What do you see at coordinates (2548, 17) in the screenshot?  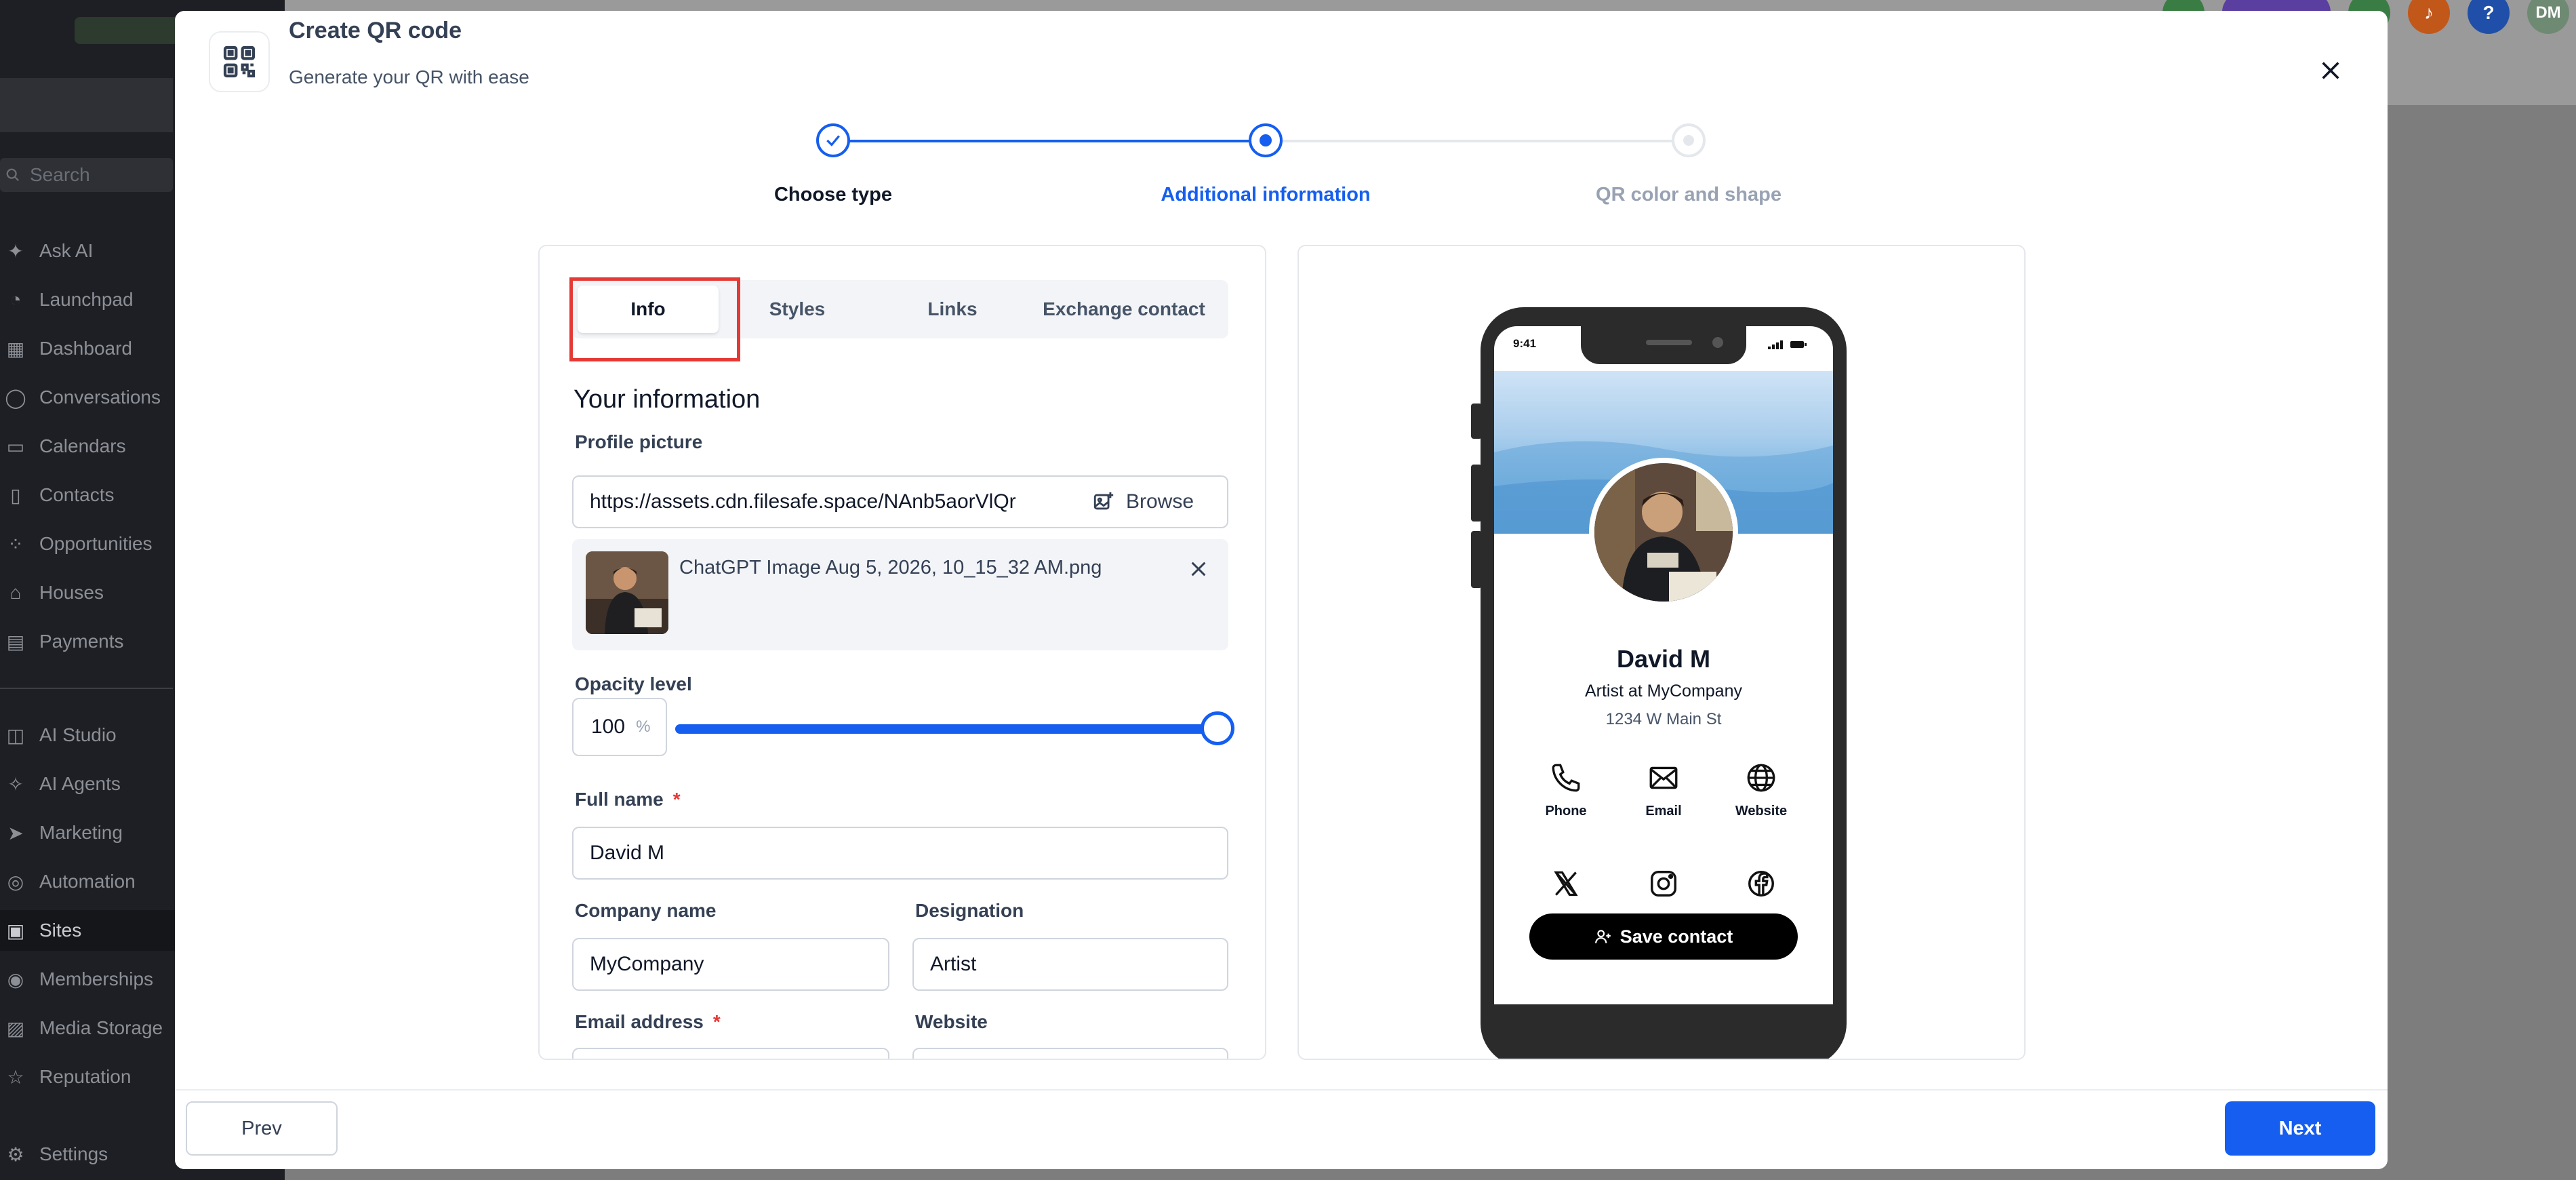 I see `avatar: DM` at bounding box center [2548, 17].